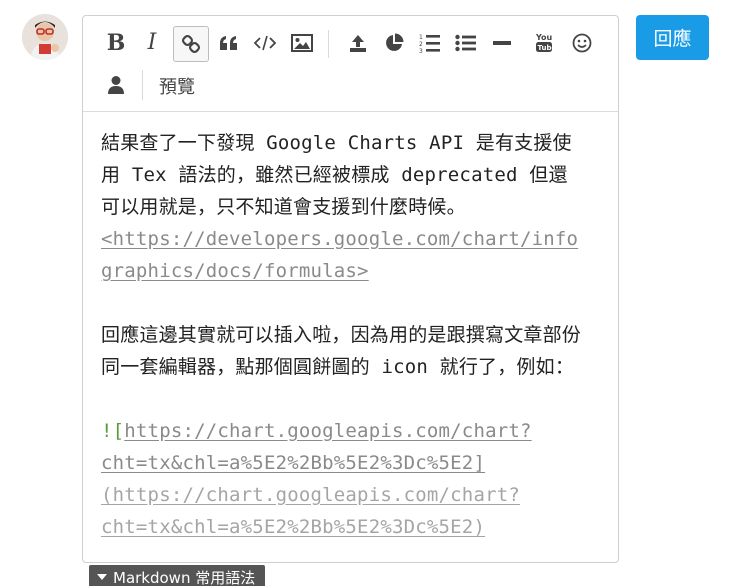 This screenshot has width=732, height=586. I want to click on emoji-icon, so click(582, 43).